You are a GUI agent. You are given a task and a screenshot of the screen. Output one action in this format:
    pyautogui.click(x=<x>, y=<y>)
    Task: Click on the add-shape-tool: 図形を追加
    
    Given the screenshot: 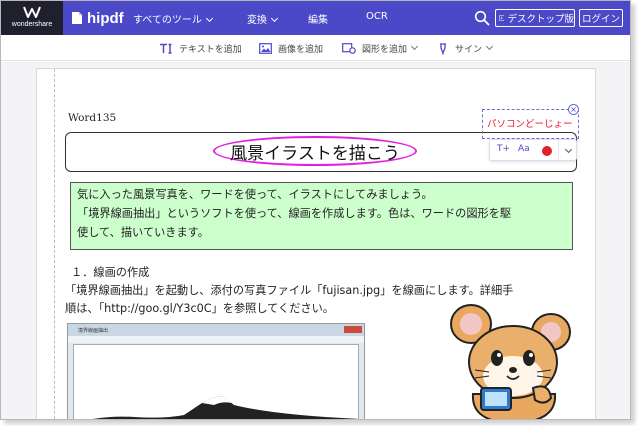 What is the action you would take?
    pyautogui.click(x=380, y=48)
    